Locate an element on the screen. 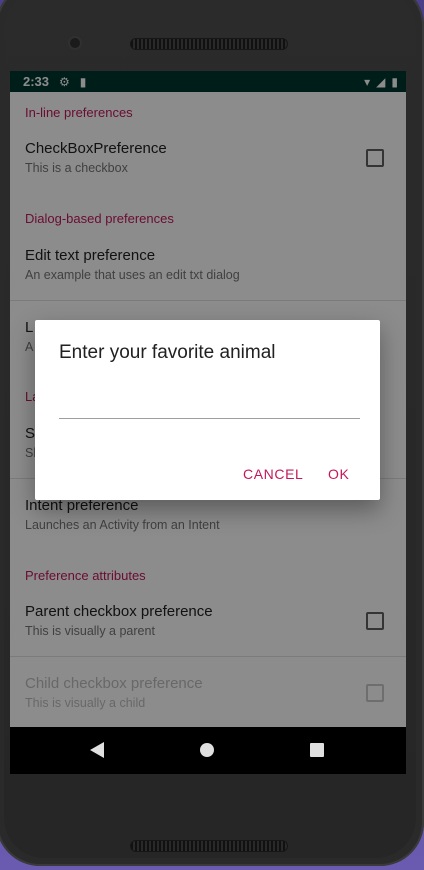 The width and height of the screenshot is (424, 870). ok-button: OK is located at coordinates (338, 474).